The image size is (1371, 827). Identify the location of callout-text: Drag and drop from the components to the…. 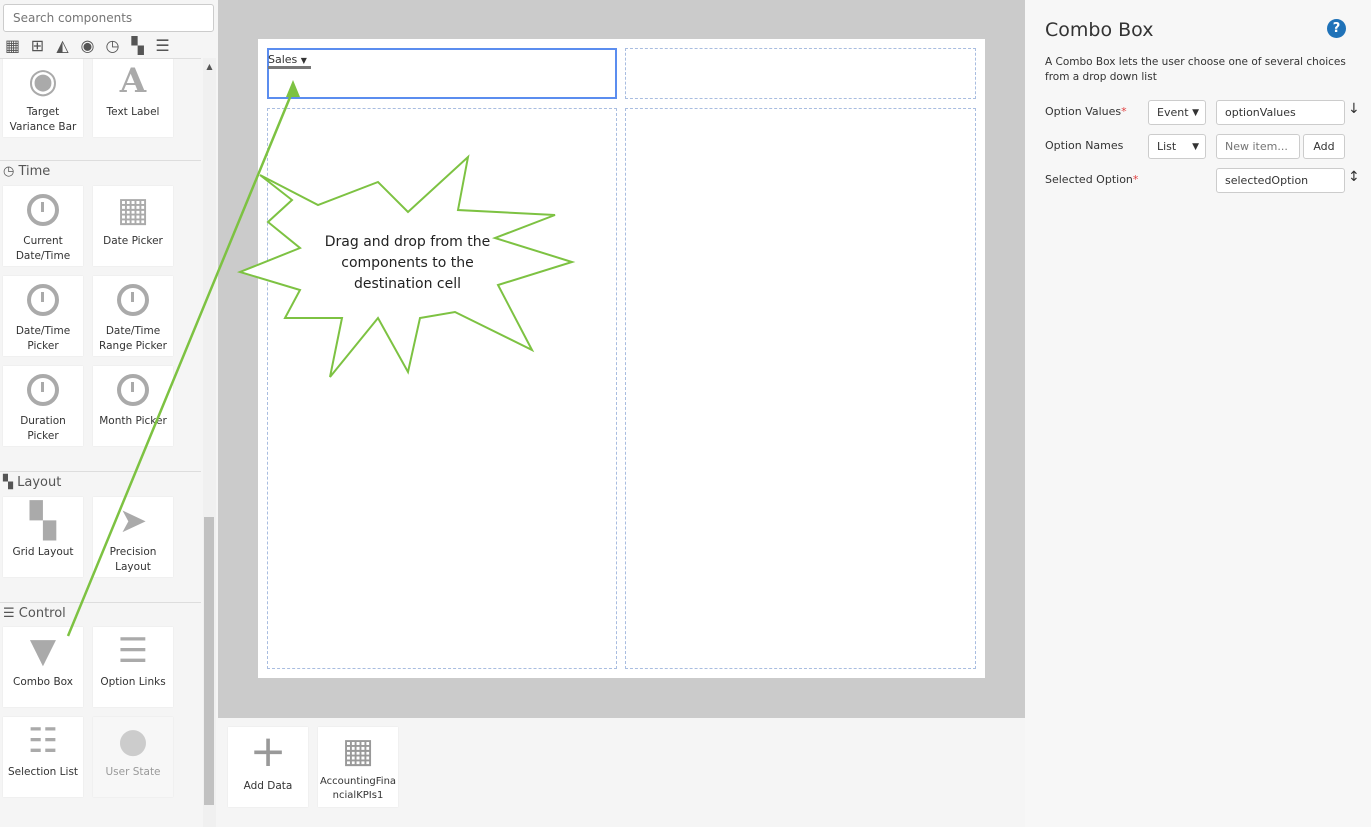
(407, 263).